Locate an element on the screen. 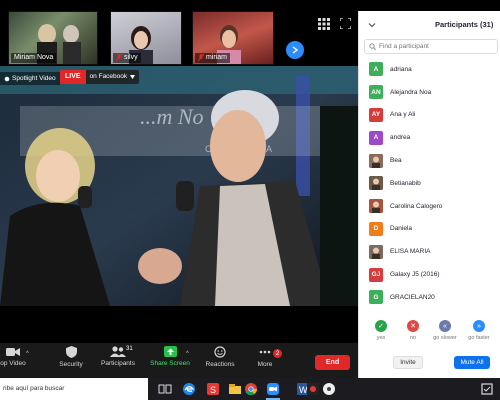  participant-name: GRACIELAN20 is located at coordinates (412, 297).